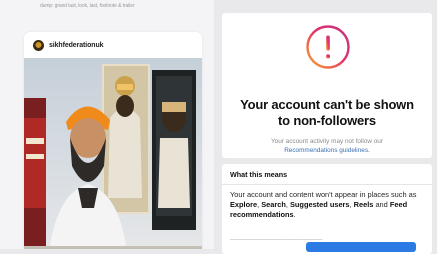  I want to click on avatar, so click(38, 45).